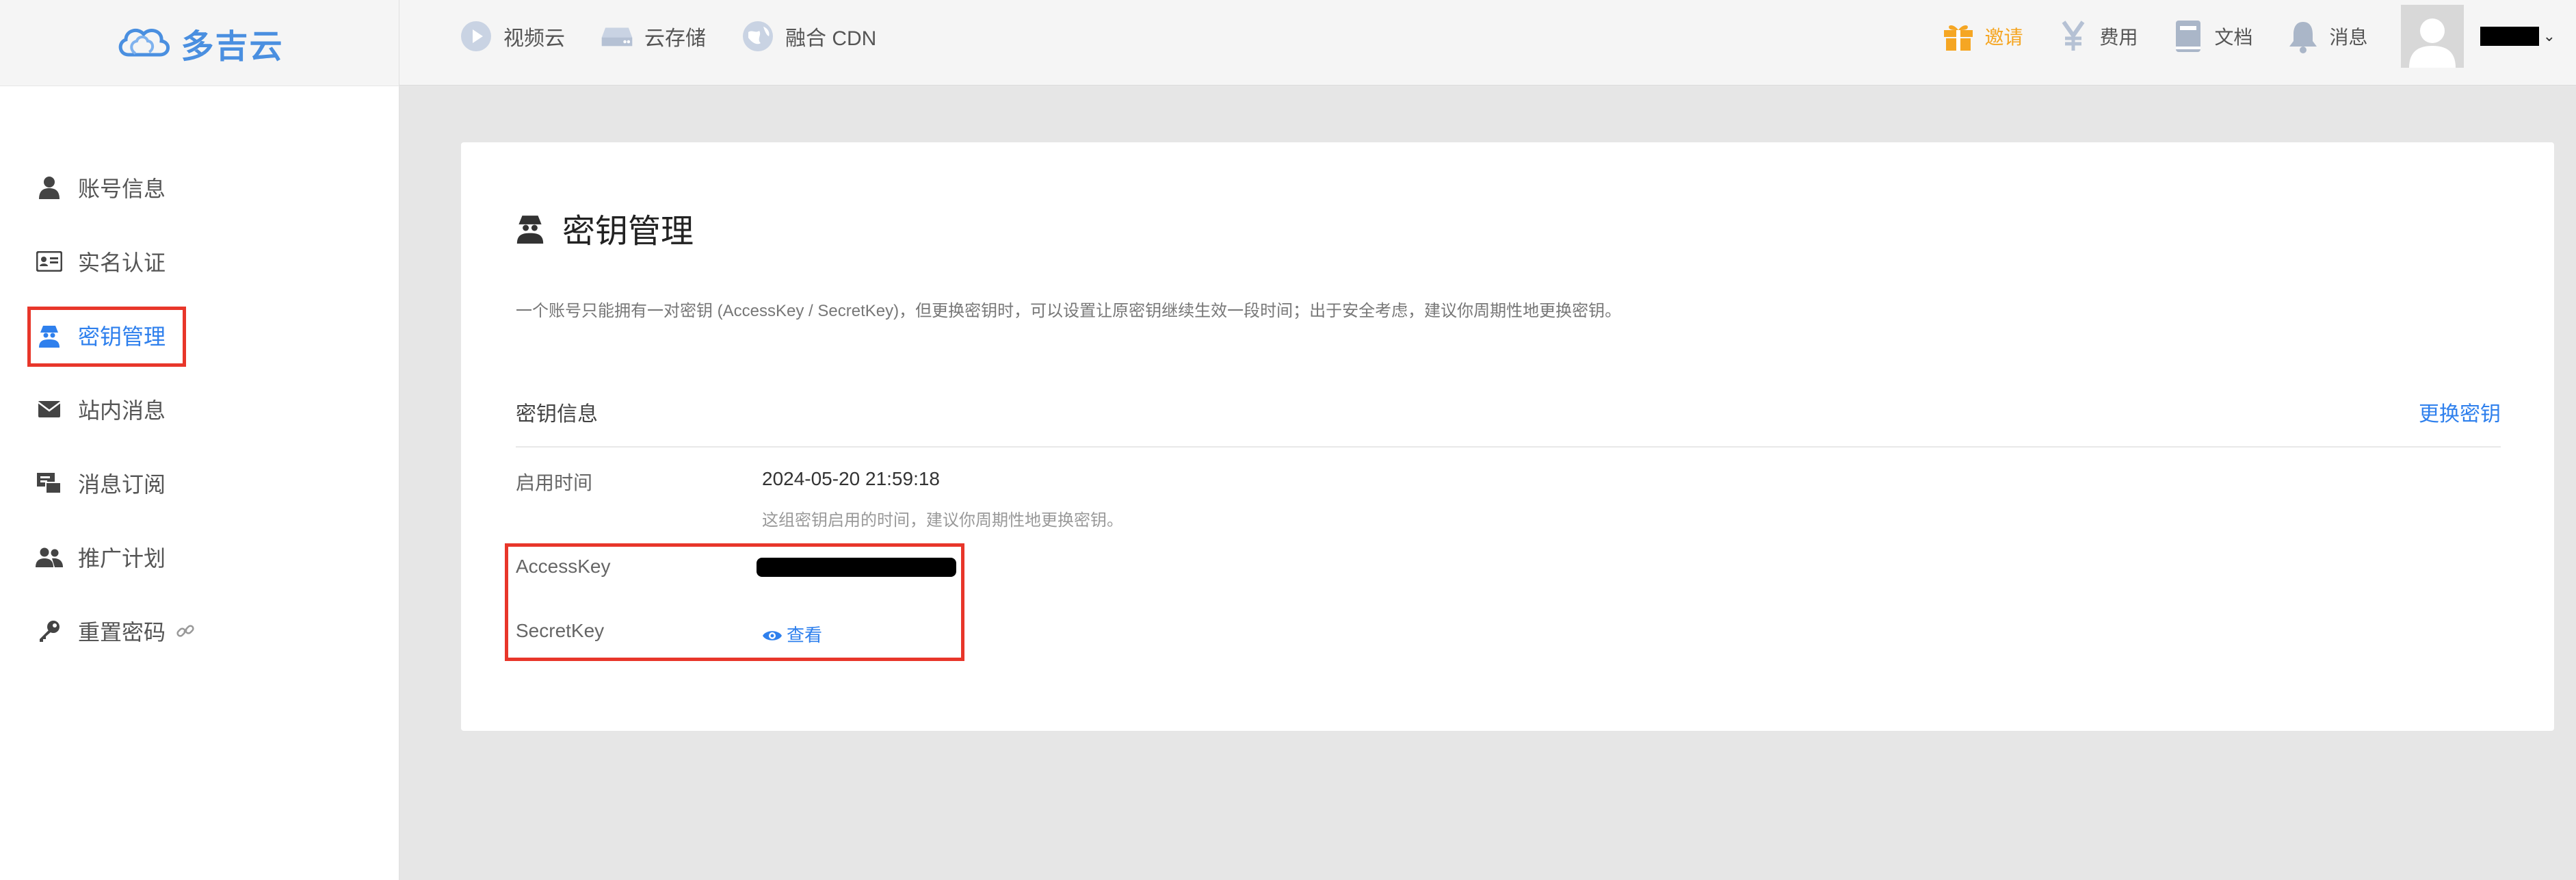 This screenshot has height=880, width=2576. I want to click on top-right-menu: 邀请 费用 文档 消息 ⌄, so click(2258, 36).